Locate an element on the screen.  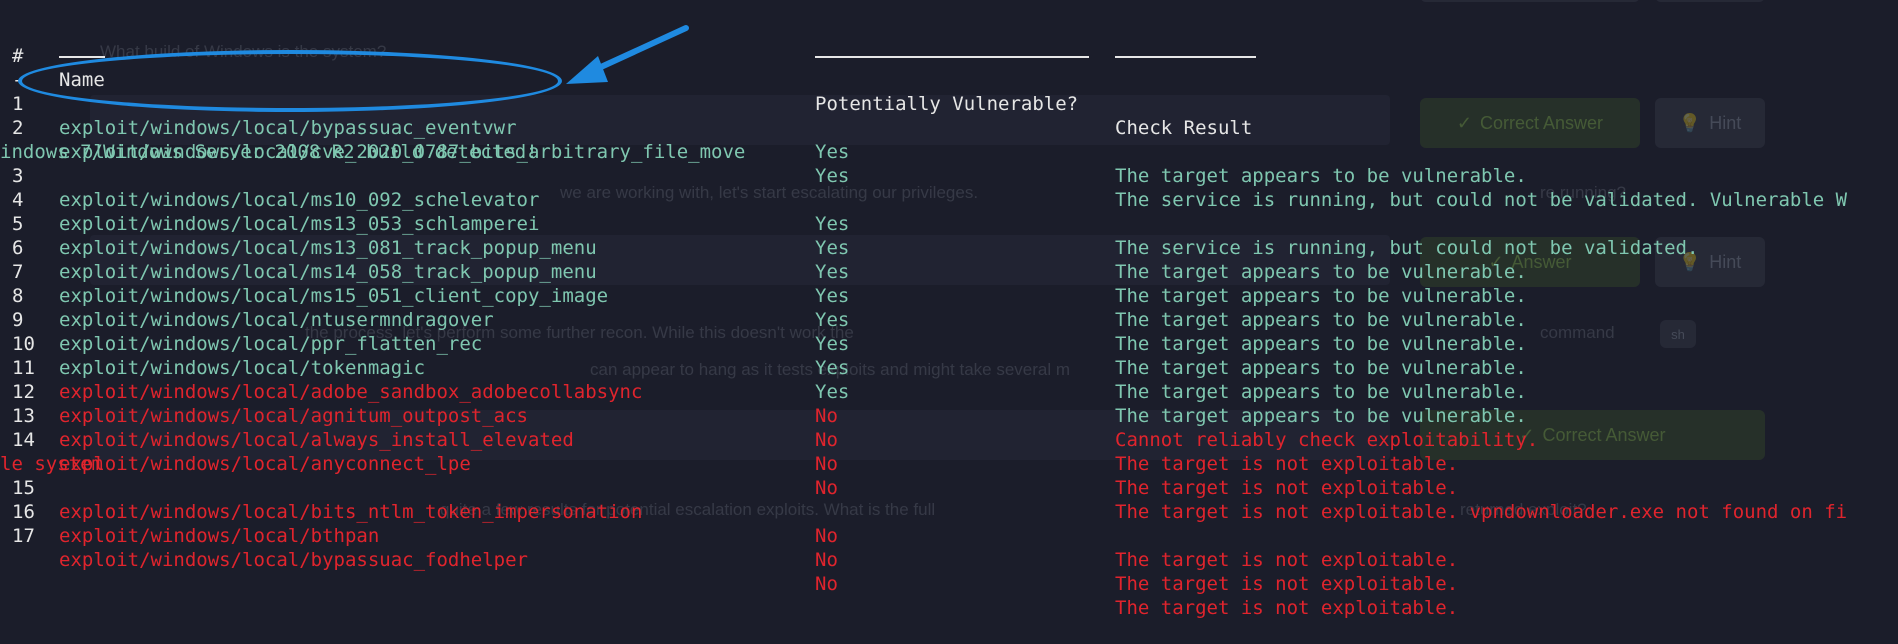
table-row-wrap: le system is located at coordinates (51, 451).